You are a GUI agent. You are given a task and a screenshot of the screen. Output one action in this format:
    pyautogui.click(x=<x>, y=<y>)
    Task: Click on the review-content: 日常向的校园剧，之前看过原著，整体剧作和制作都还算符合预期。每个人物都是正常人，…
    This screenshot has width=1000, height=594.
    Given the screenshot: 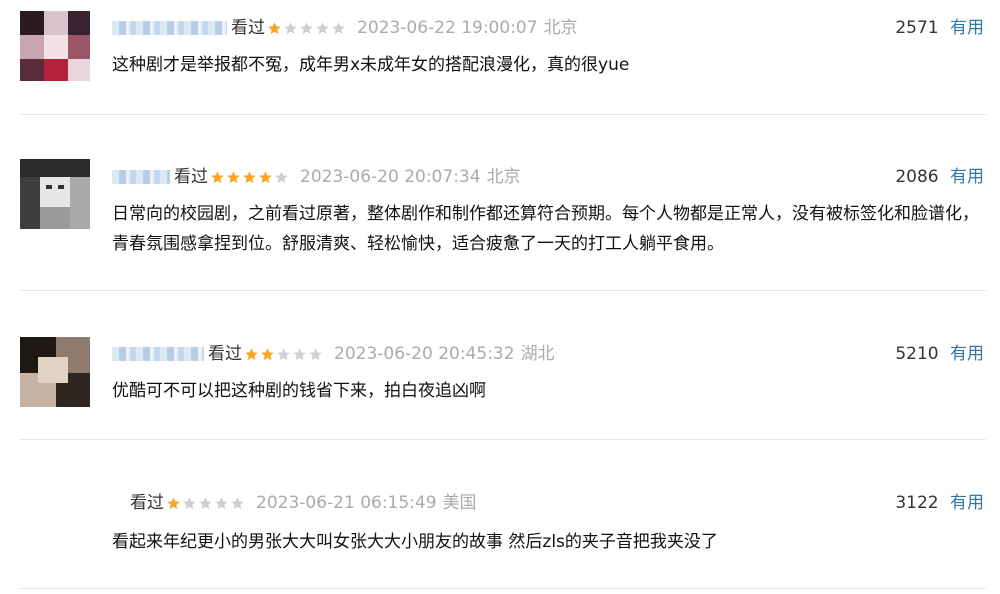 What is the action you would take?
    pyautogui.click(x=545, y=229)
    